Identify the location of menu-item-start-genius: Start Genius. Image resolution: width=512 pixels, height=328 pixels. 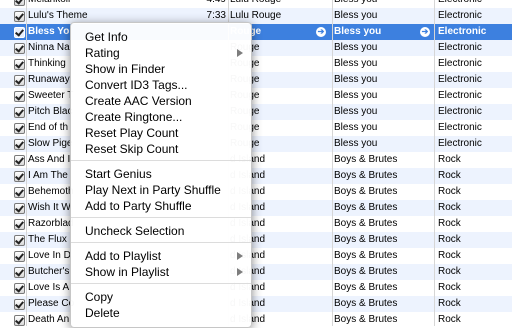
(161, 174).